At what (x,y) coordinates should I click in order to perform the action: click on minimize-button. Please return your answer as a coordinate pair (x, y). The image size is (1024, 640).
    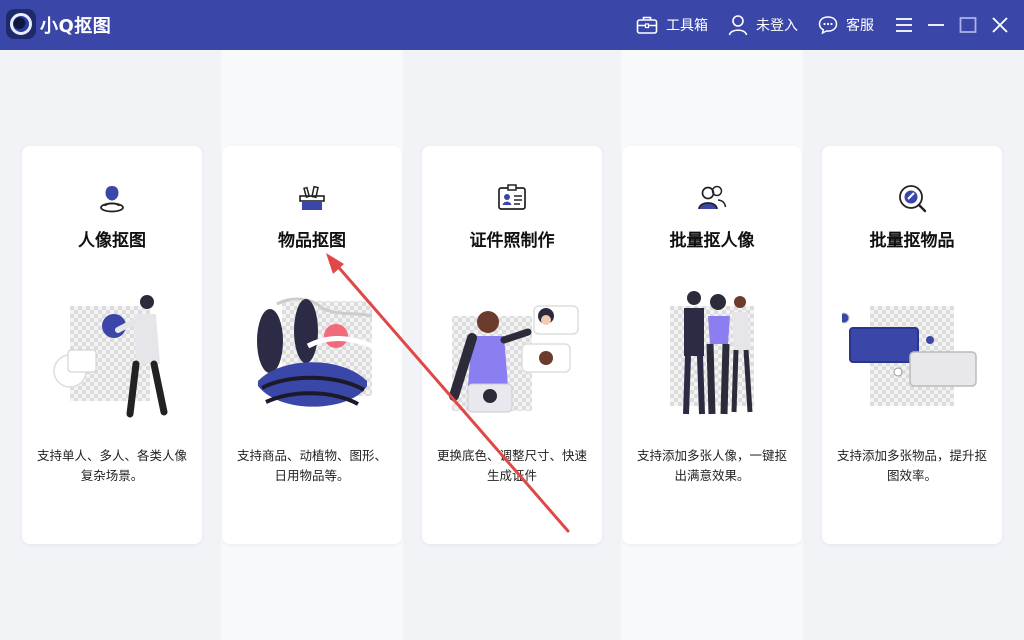
    Looking at the image, I should click on (936, 25).